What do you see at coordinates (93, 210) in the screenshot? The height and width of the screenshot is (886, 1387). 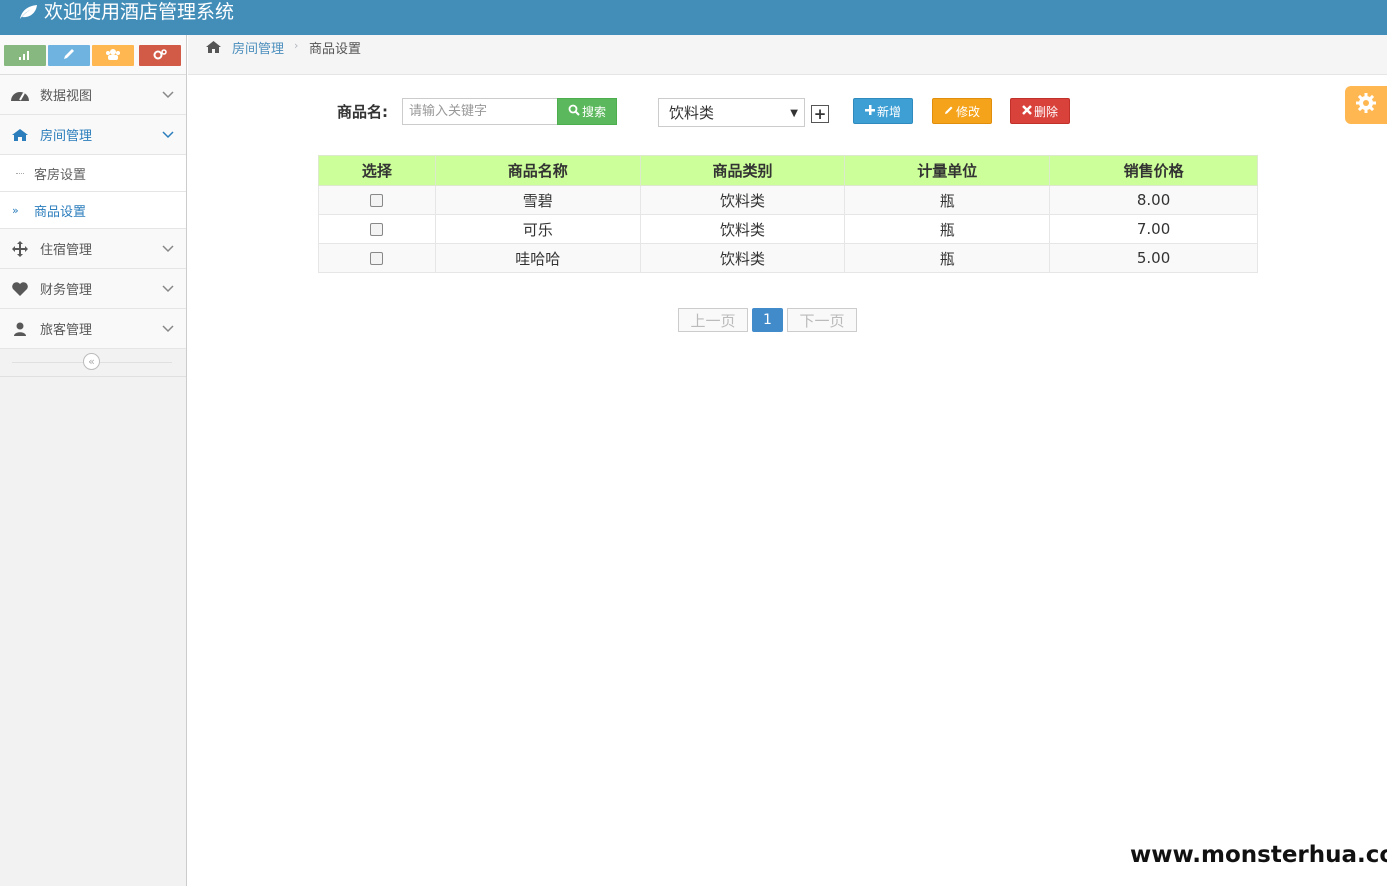 I see `sidebar-subitem-product-settings: » 商品设置` at bounding box center [93, 210].